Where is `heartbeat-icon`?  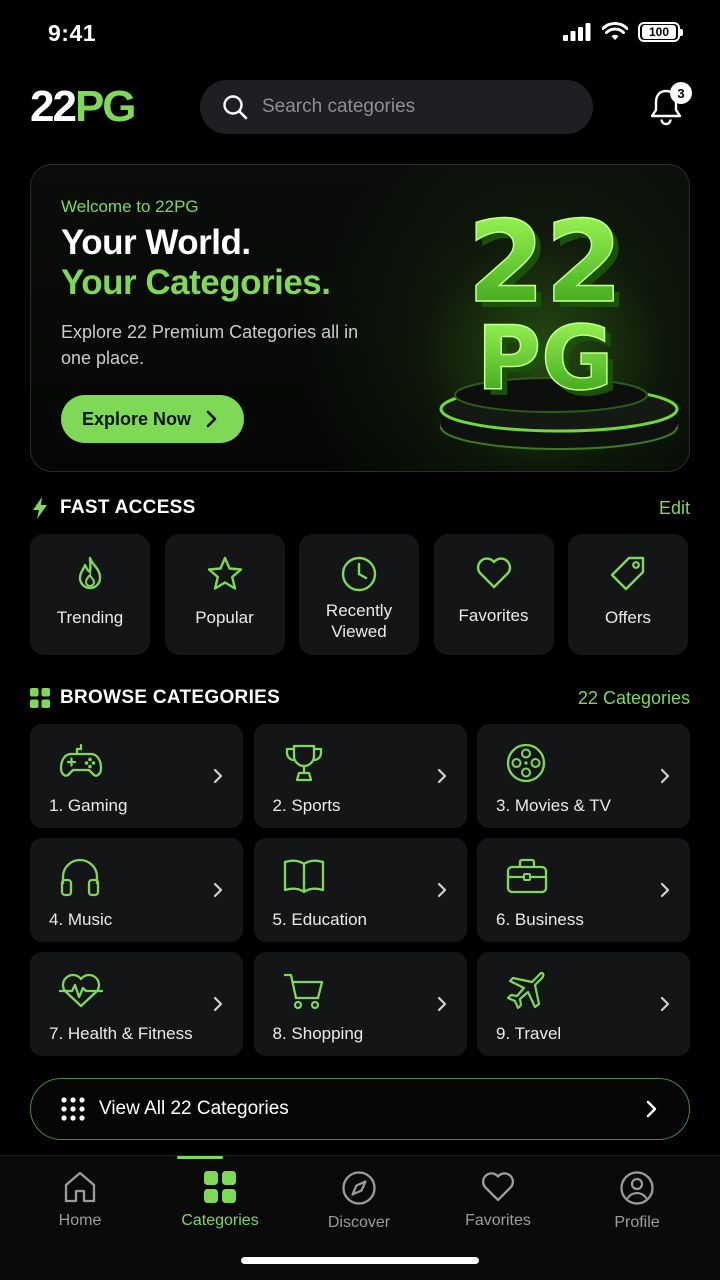 heartbeat-icon is located at coordinates (81, 990).